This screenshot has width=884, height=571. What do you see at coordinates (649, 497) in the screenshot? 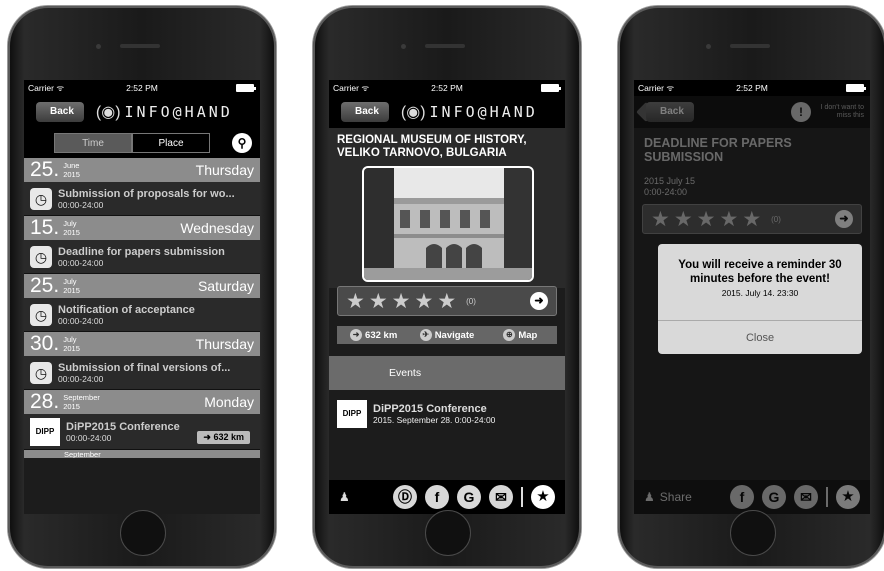
I see `people-icon: ♟` at bounding box center [649, 497].